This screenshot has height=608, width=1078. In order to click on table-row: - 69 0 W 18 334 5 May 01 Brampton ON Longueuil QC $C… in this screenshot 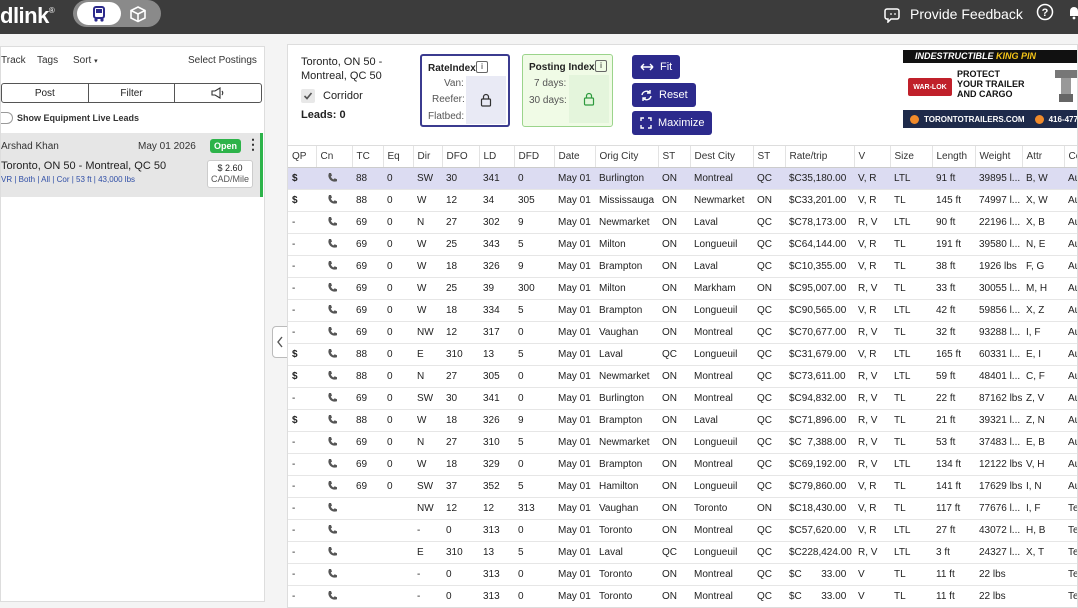, I will do `click(682, 310)`.